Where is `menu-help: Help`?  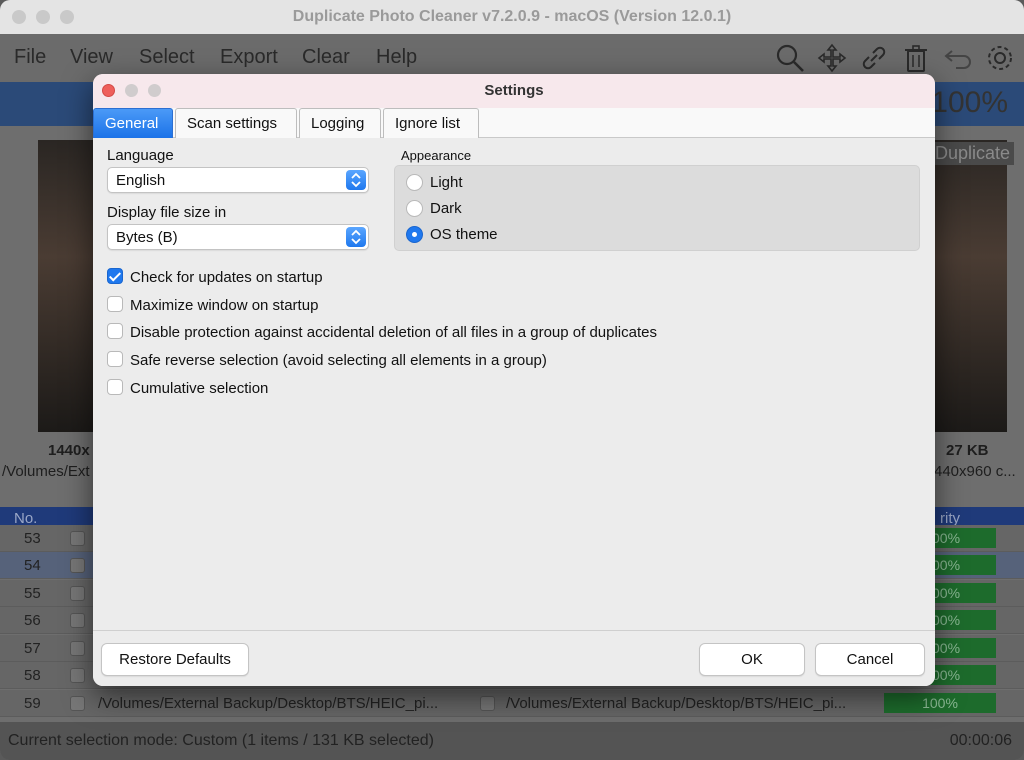
menu-help: Help is located at coordinates (396, 57).